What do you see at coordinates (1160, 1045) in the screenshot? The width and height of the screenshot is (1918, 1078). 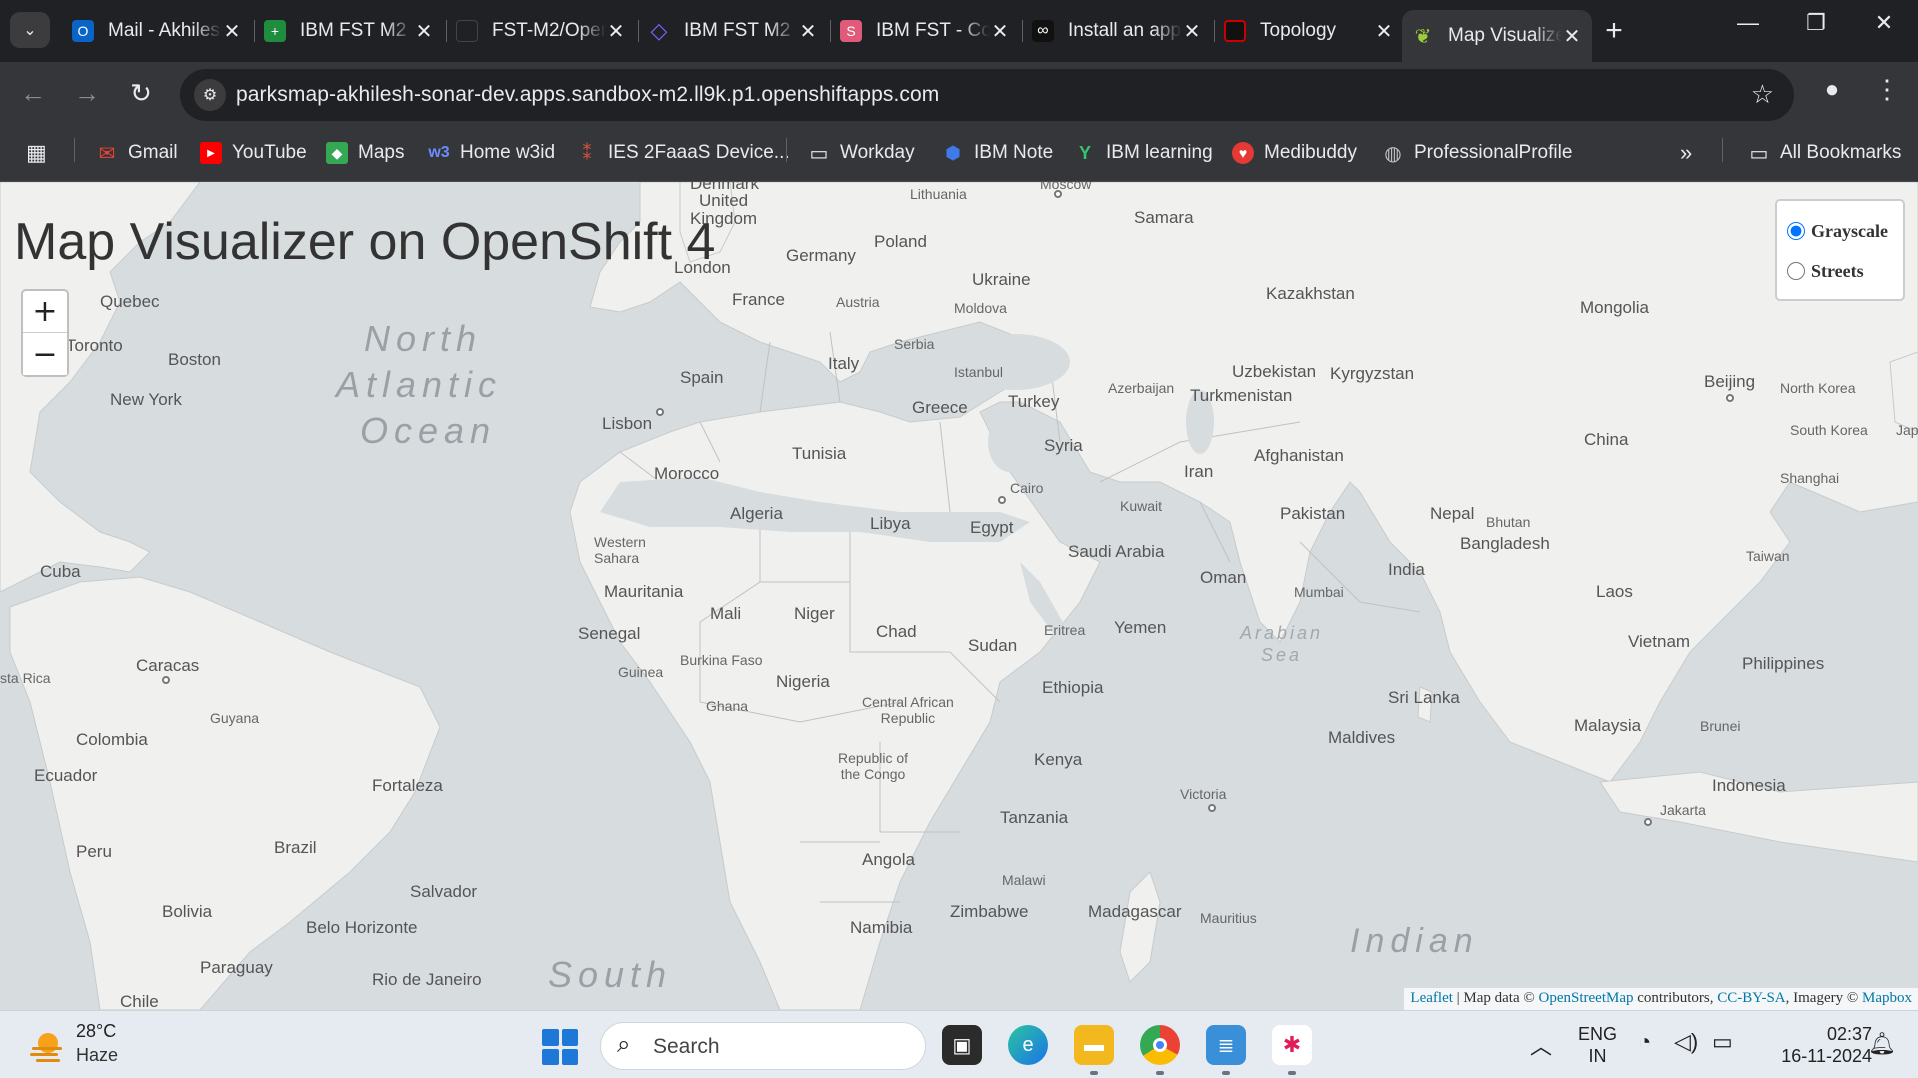 I see `chrome-icon` at bounding box center [1160, 1045].